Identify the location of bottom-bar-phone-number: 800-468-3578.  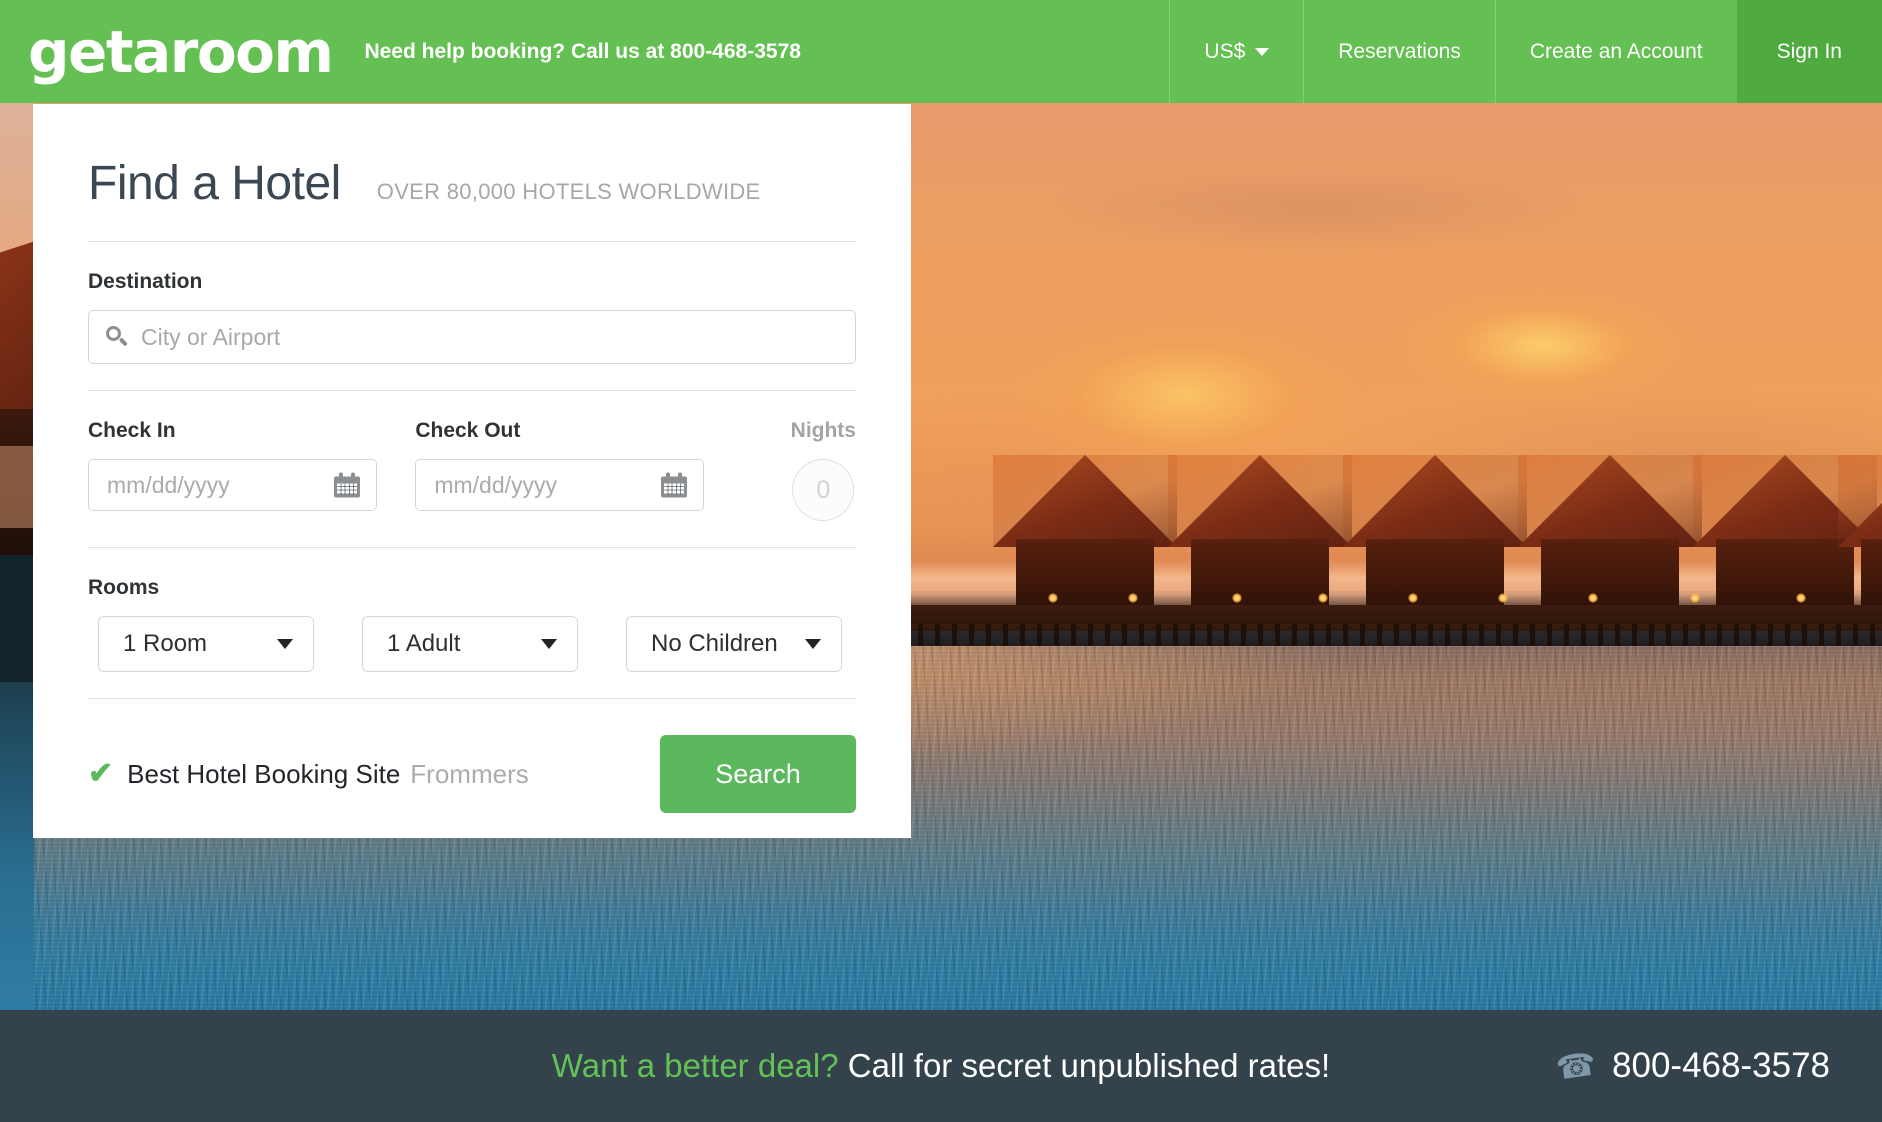
(1721, 1065).